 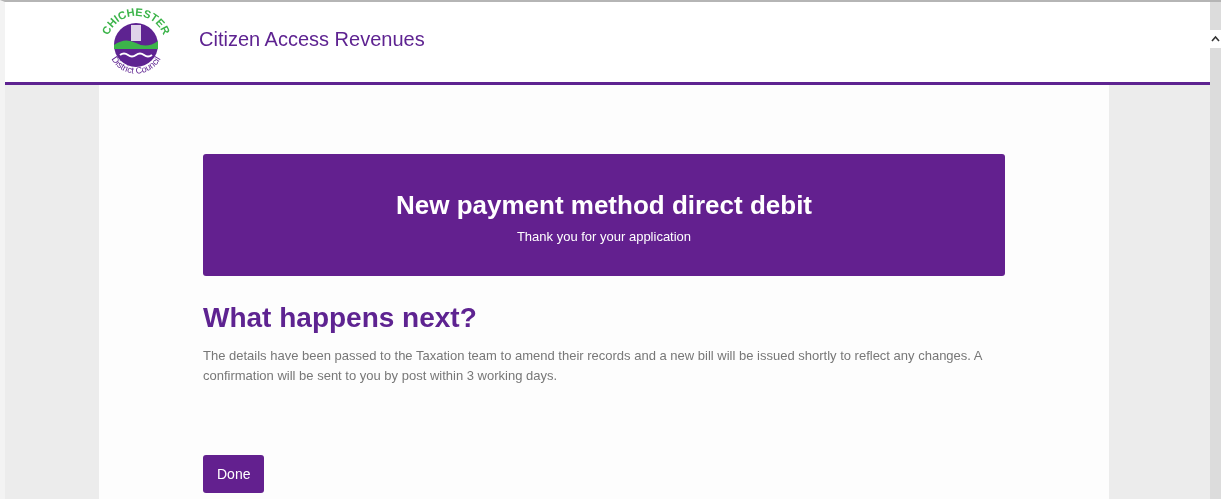 What do you see at coordinates (593, 366) in the screenshot?
I see `info-paragraph: The details have been passed to the Taxation team to amend their records and a new bill will be issued shortly to reflect any changes. A confirmation will be sent to you by post within 3 working days.` at bounding box center [593, 366].